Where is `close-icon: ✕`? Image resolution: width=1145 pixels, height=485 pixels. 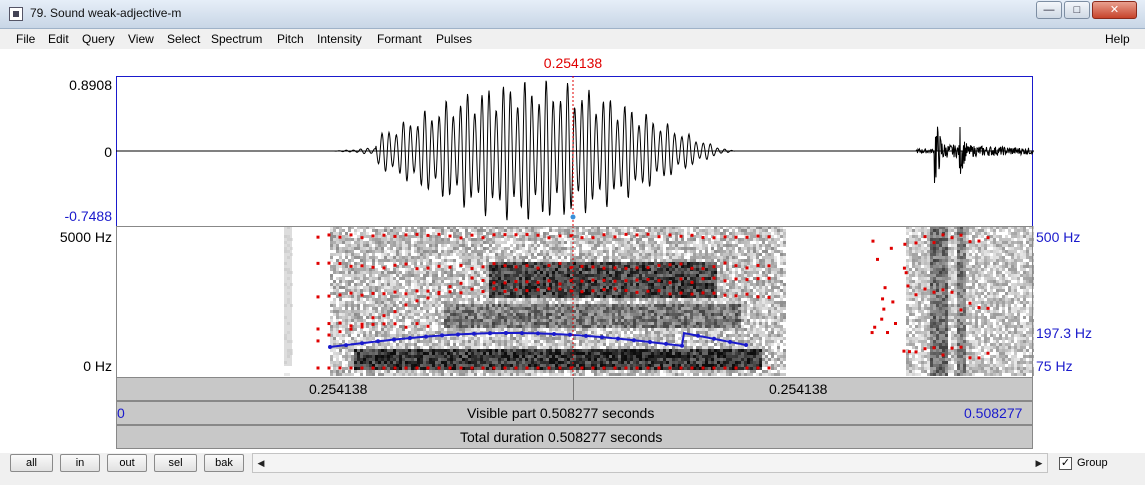 close-icon: ✕ is located at coordinates (1114, 10).